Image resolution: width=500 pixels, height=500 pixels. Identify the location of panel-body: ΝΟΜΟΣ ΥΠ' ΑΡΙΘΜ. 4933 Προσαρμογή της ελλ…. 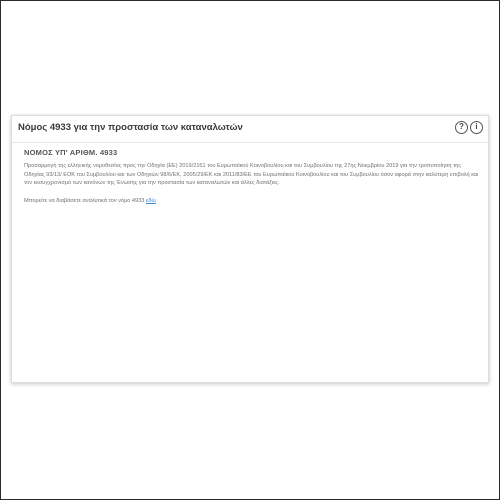
(252, 176).